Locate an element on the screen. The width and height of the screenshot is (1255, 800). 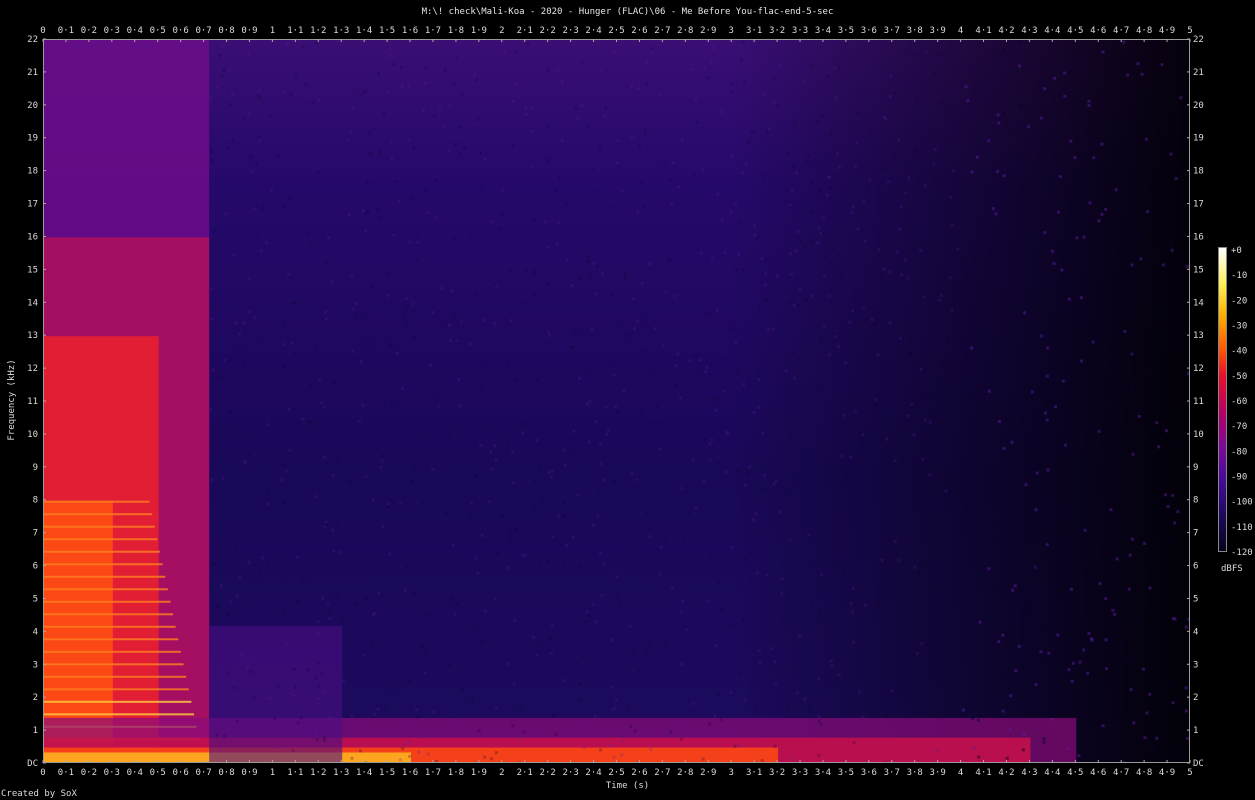
x-tick-label-bottom: 3·8 is located at coordinates (915, 773).